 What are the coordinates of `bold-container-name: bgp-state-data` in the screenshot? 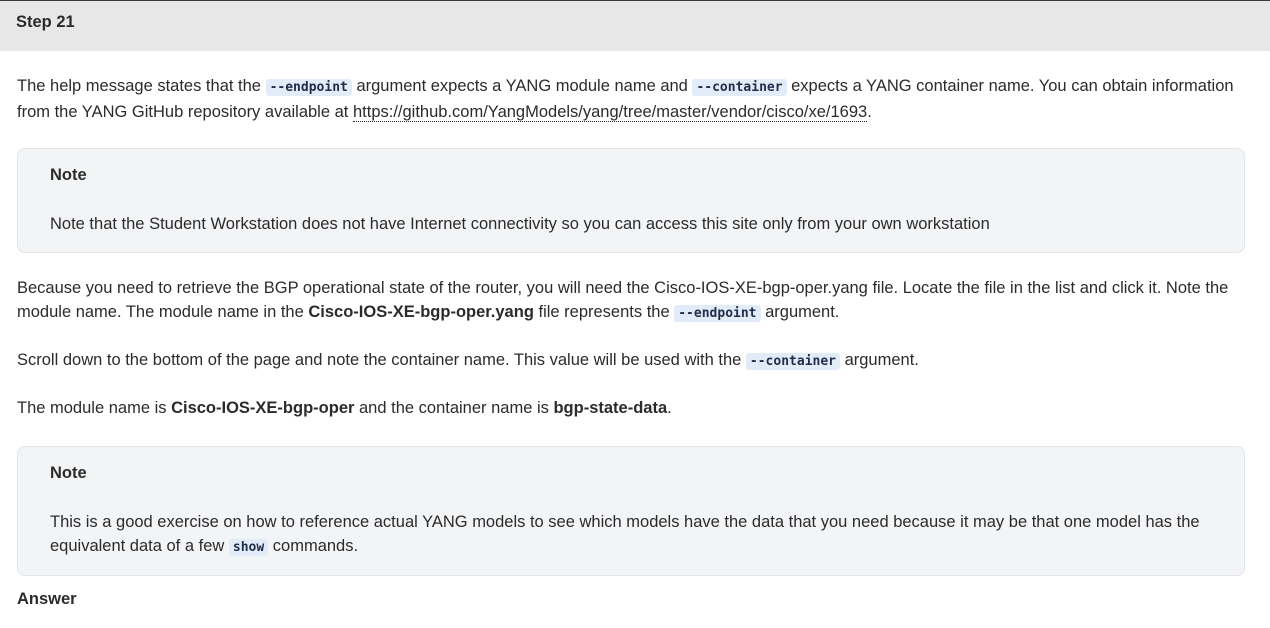 It's located at (610, 408).